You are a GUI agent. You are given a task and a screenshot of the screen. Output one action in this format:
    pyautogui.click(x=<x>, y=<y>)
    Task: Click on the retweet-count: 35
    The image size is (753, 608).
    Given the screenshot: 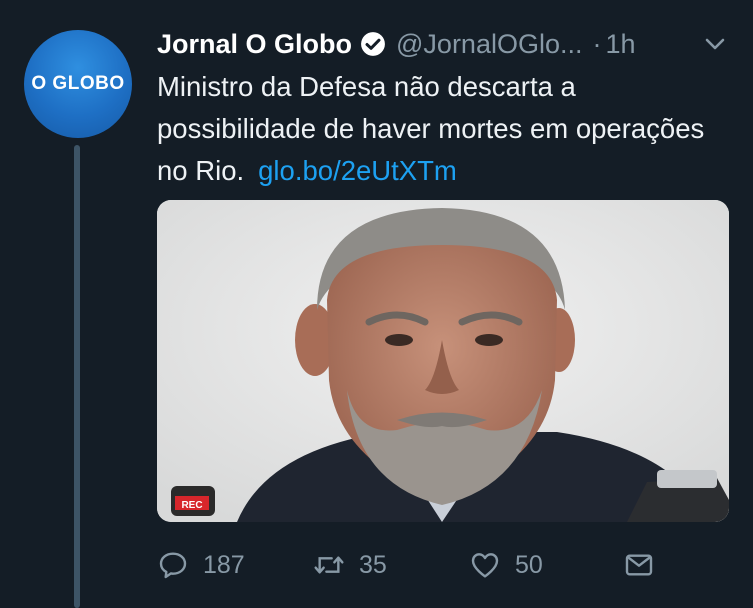 What is the action you would take?
    pyautogui.click(x=373, y=564)
    